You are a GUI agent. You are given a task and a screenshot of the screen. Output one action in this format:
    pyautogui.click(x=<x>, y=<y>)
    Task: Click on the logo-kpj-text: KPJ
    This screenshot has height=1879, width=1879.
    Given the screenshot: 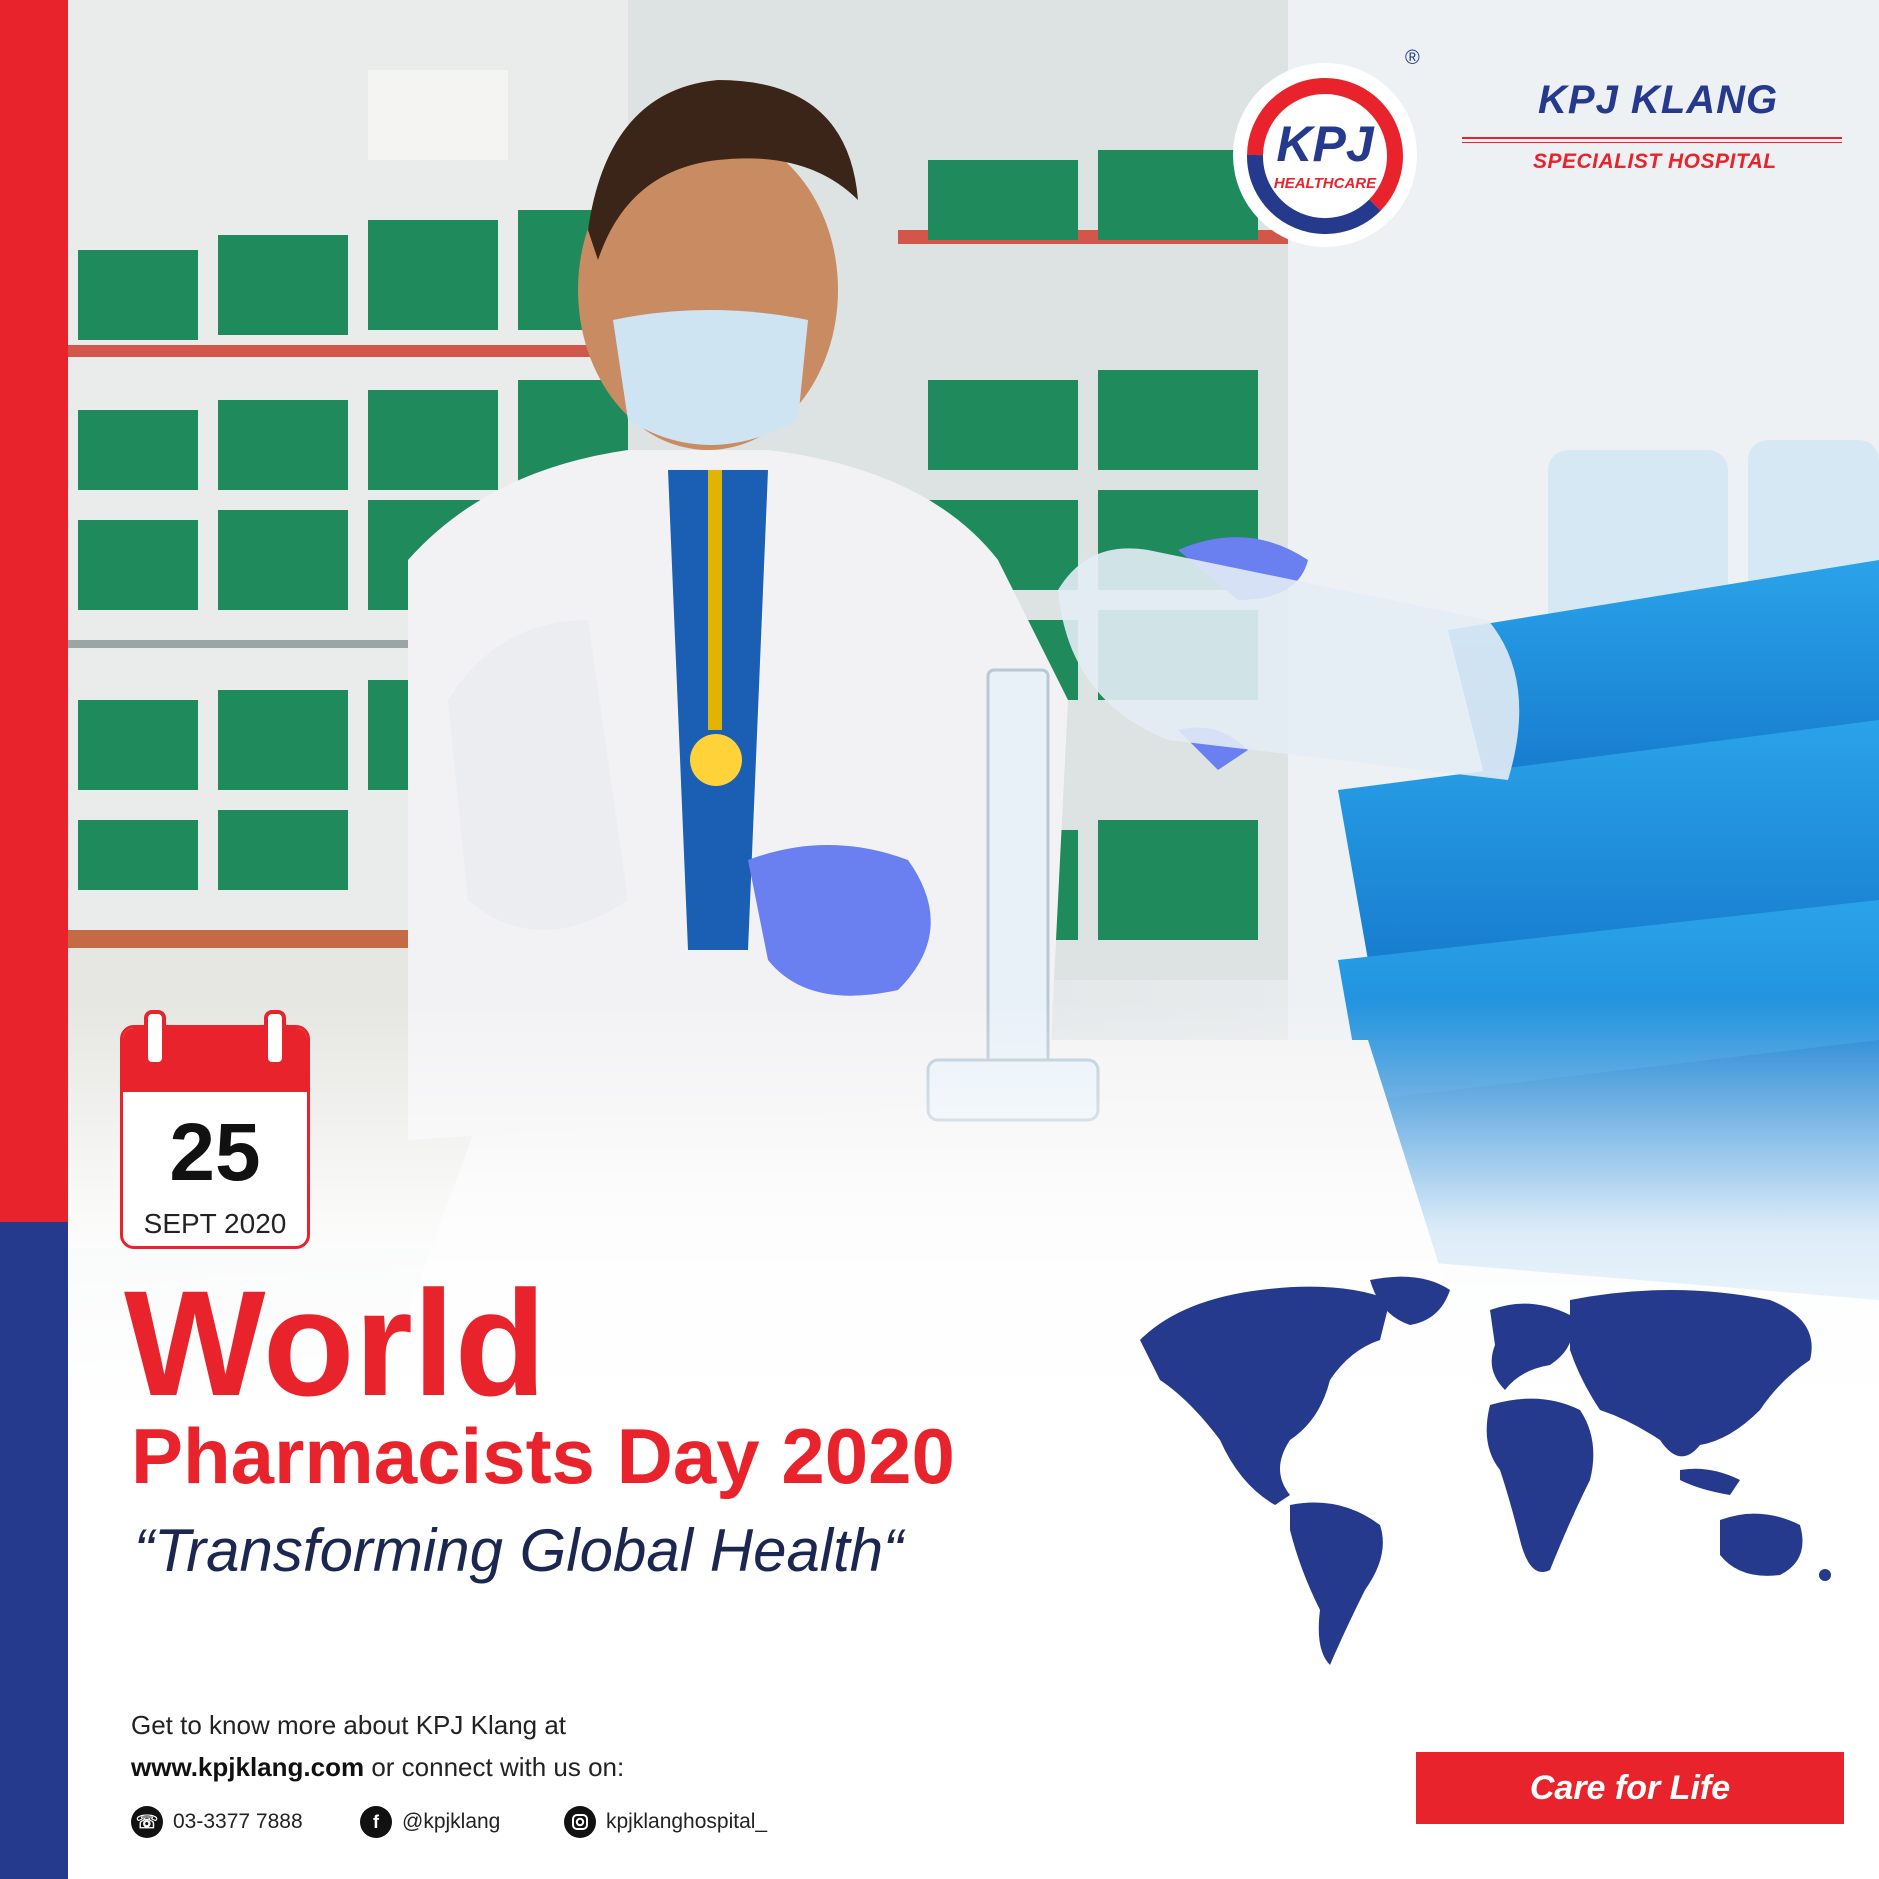 What is the action you would take?
    pyautogui.click(x=1325, y=144)
    